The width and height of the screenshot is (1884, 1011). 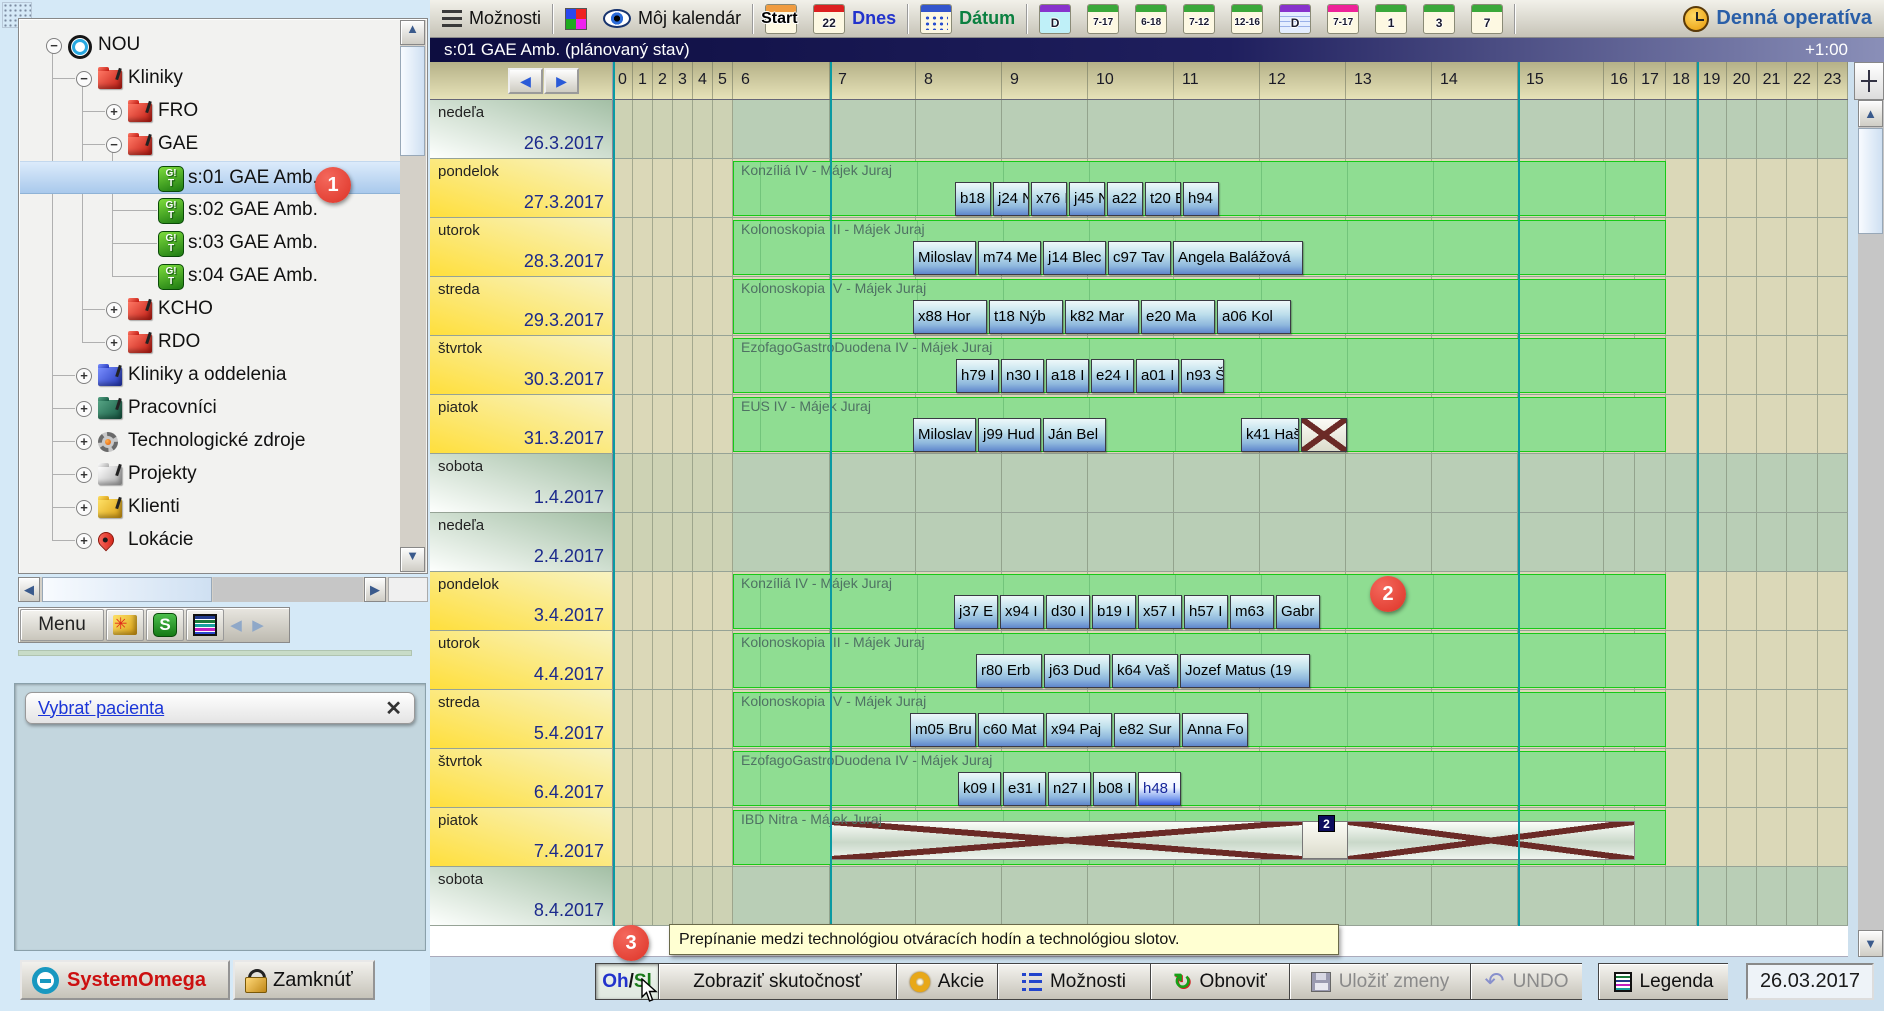 What do you see at coordinates (1160, 612) in the screenshot?
I see `patient-chip: x57 I` at bounding box center [1160, 612].